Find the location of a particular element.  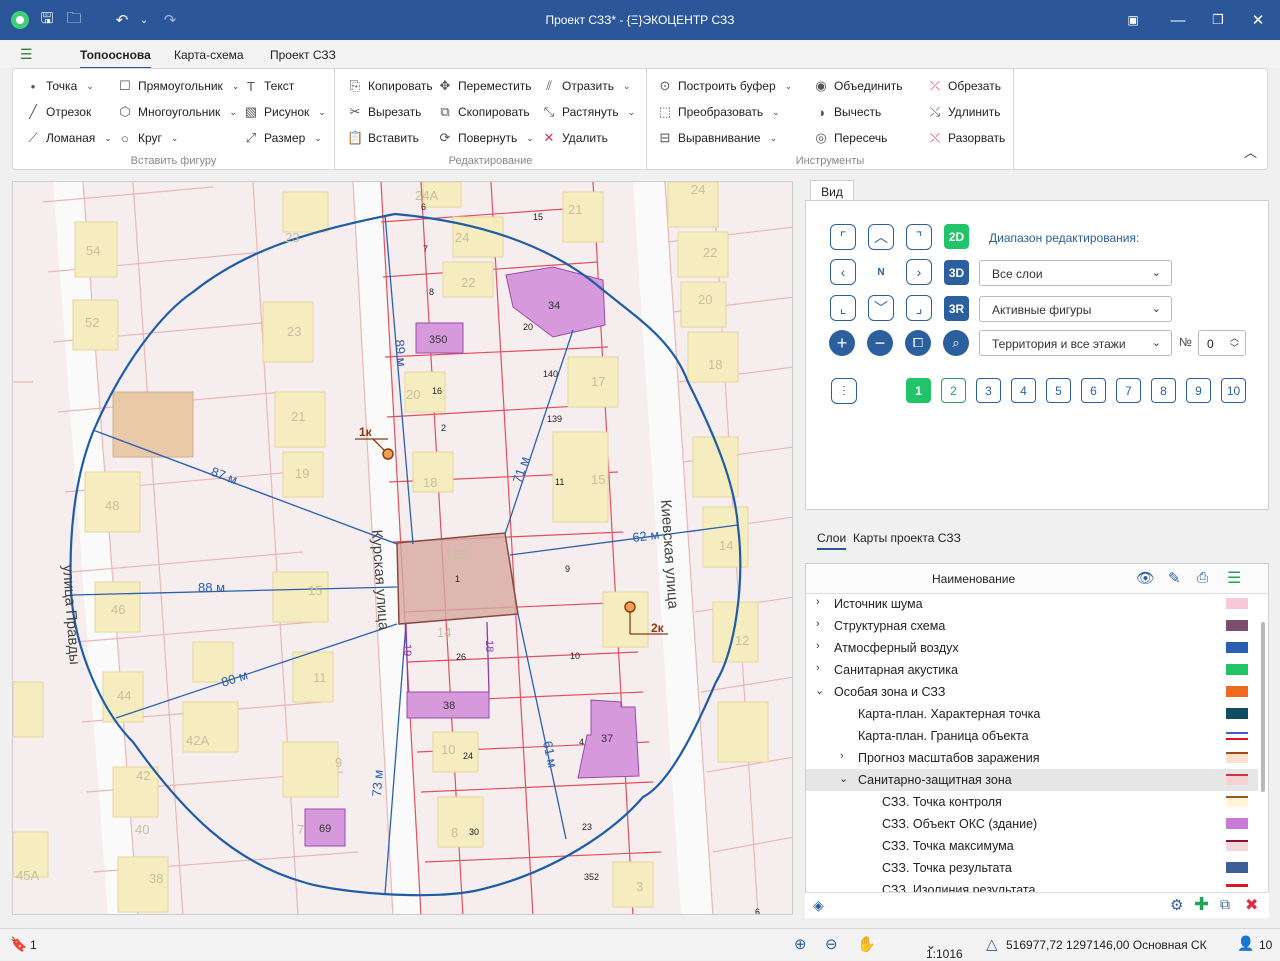

point-button: • Точка ⌄ is located at coordinates (59, 86).